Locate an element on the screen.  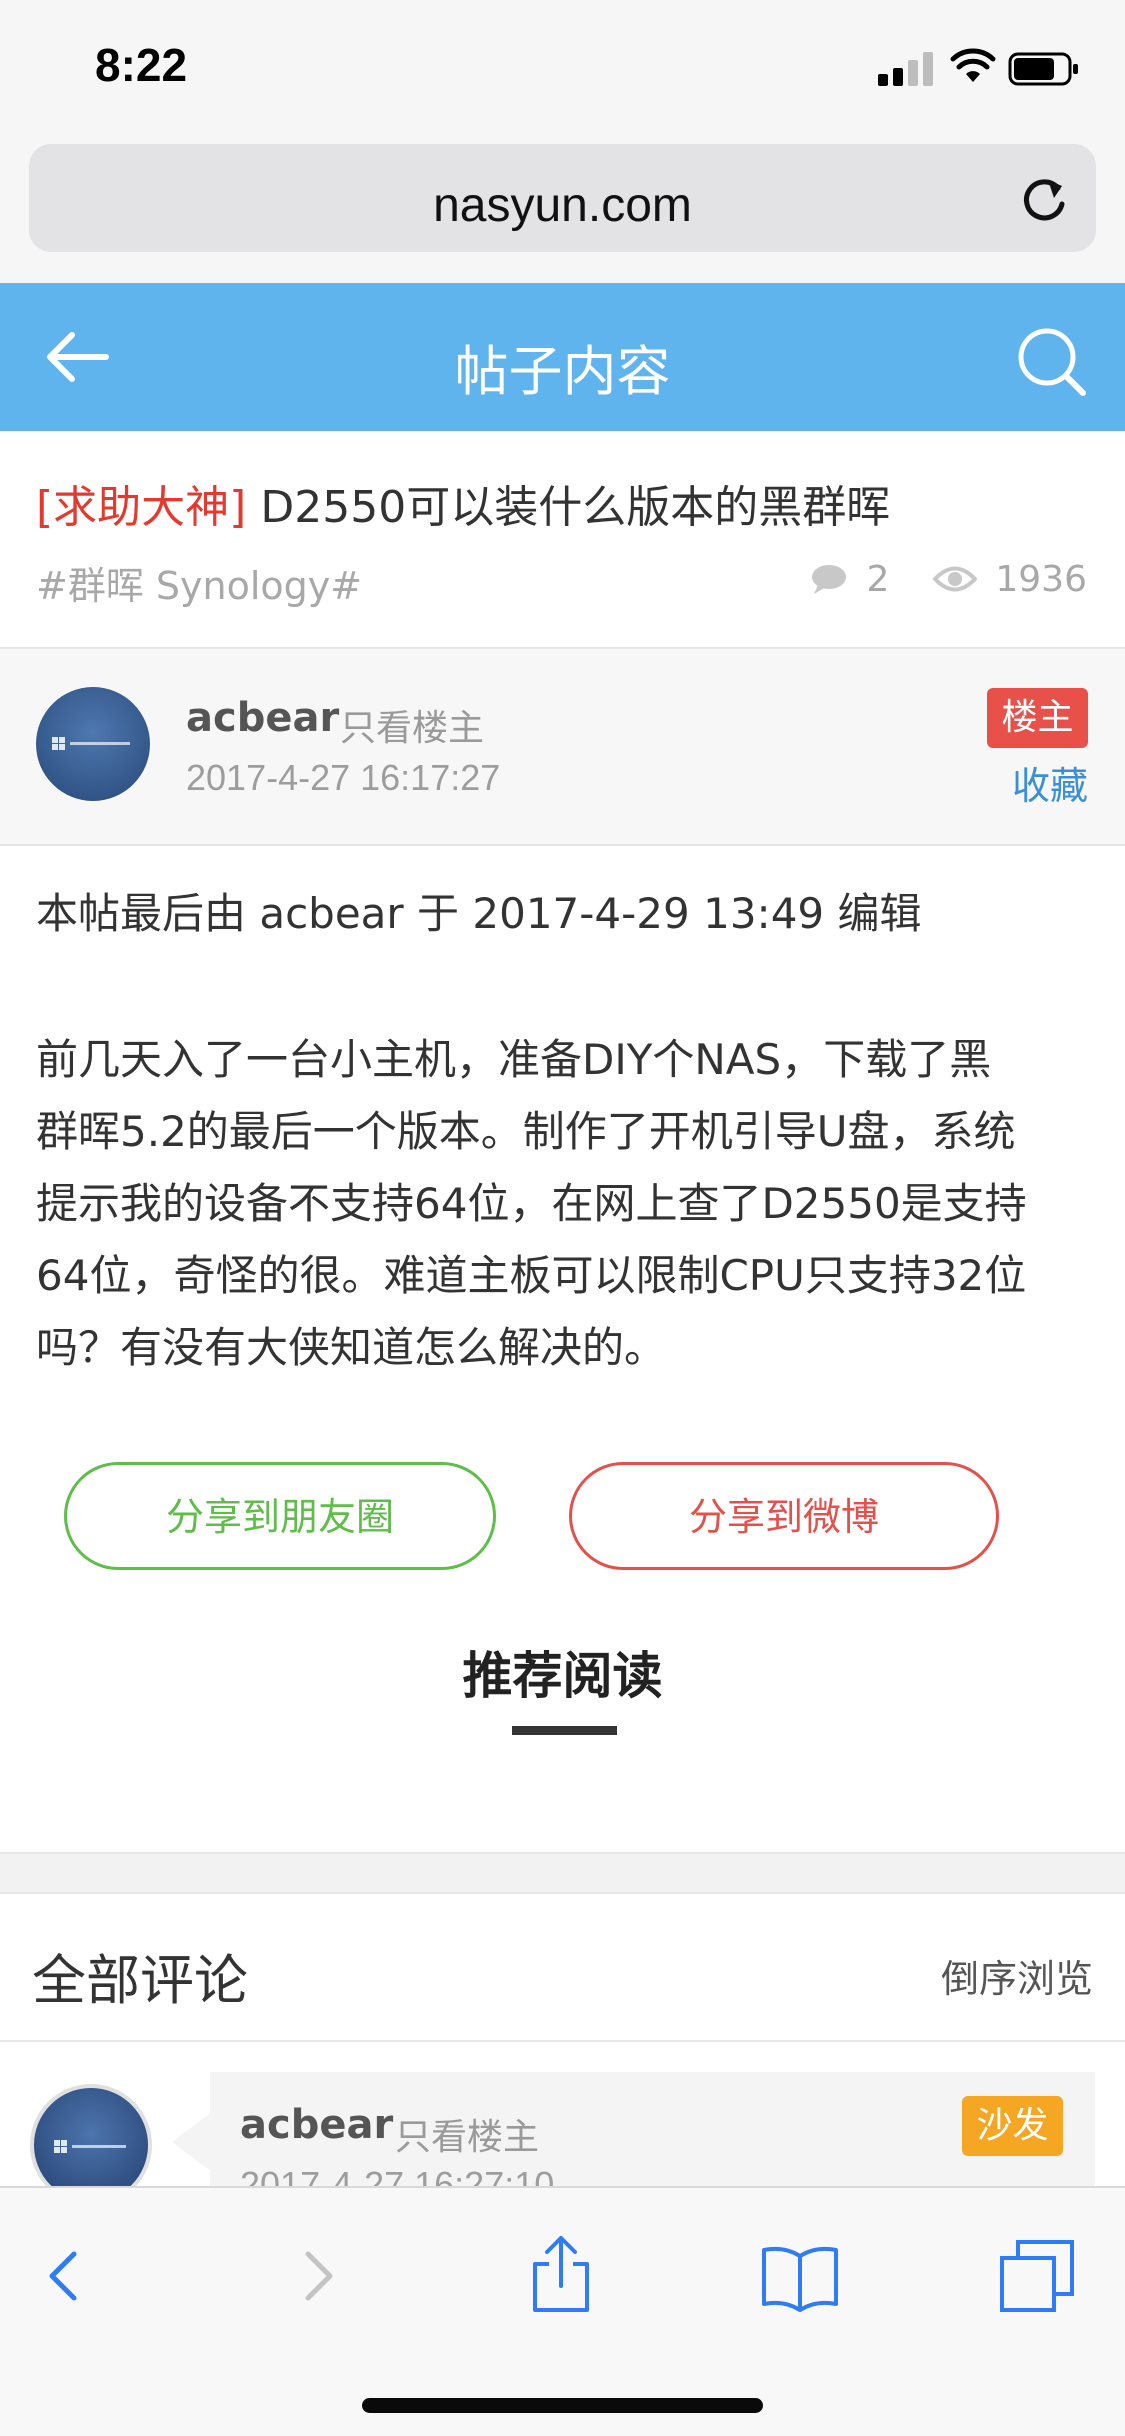
avatar is located at coordinates (93, 744).